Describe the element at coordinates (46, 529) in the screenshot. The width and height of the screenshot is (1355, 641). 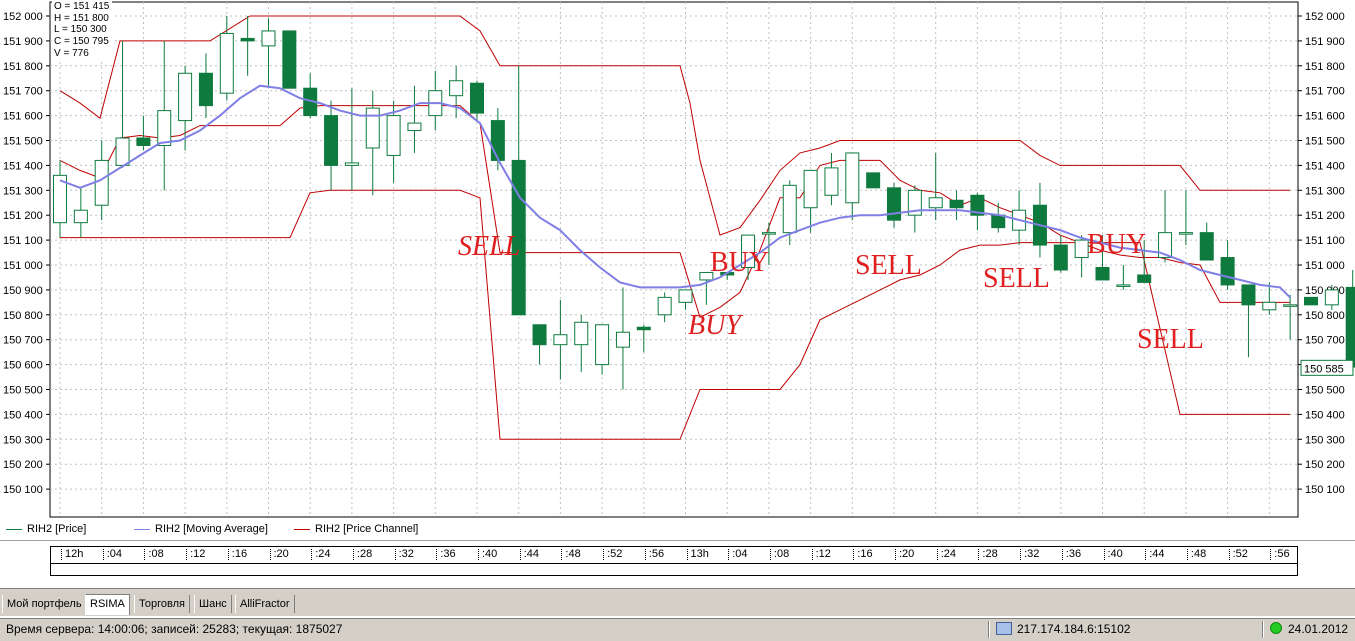
I see `legend-item-price: RIH2 [Price]` at that location.